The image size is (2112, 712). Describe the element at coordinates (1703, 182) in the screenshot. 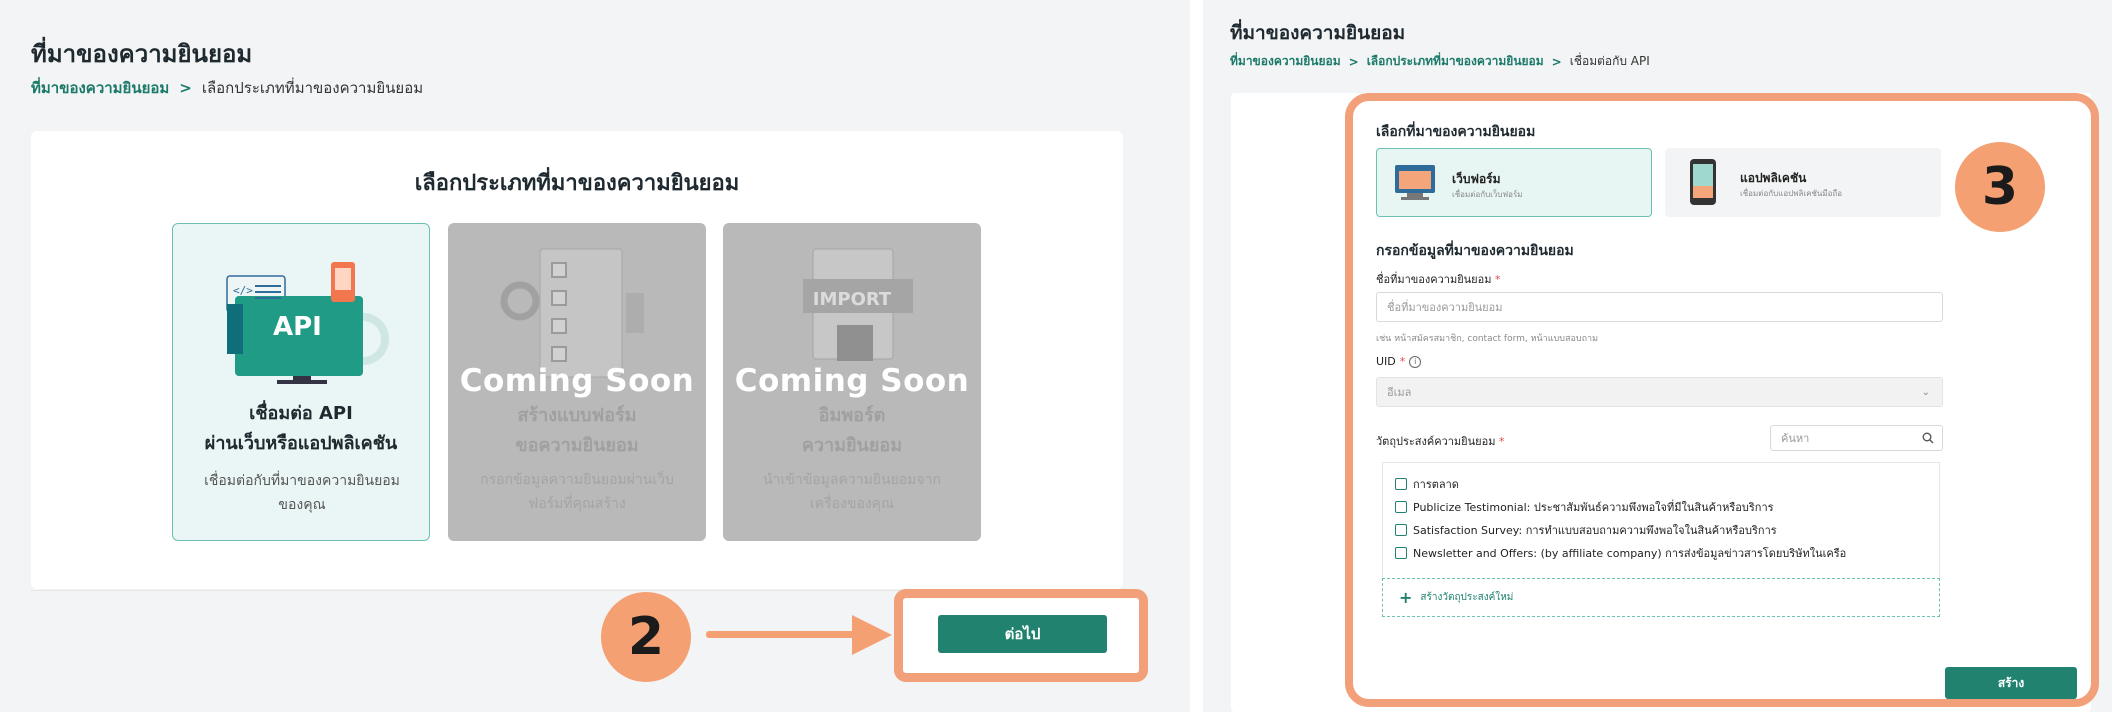

I see `mobile-app-icon` at that location.